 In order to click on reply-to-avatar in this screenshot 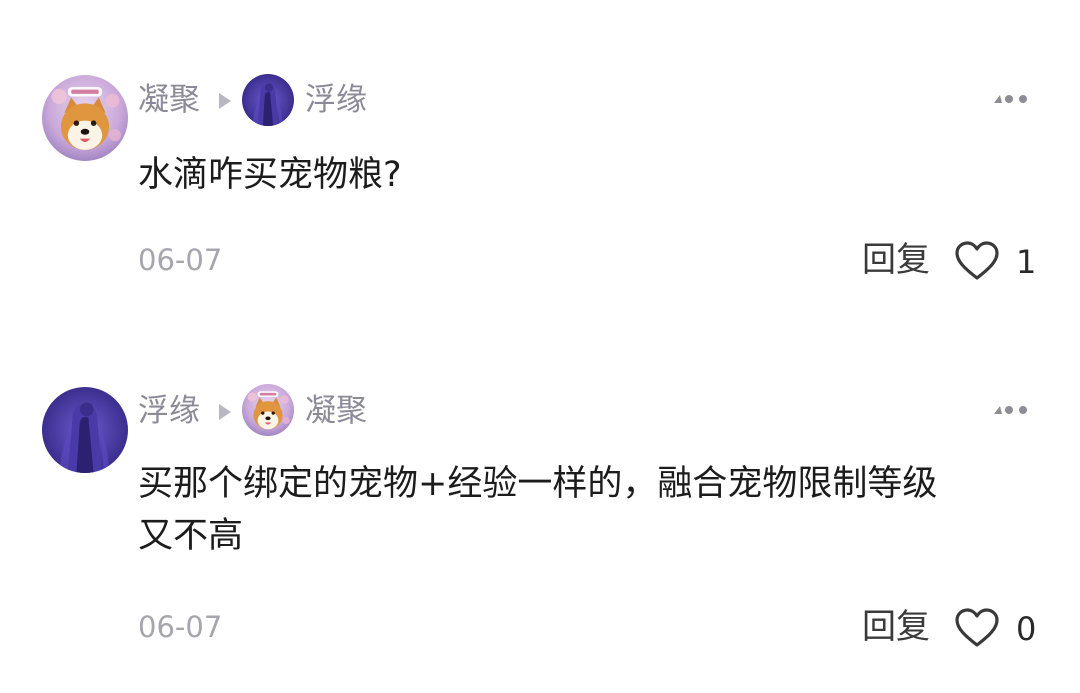, I will do `click(268, 410)`.